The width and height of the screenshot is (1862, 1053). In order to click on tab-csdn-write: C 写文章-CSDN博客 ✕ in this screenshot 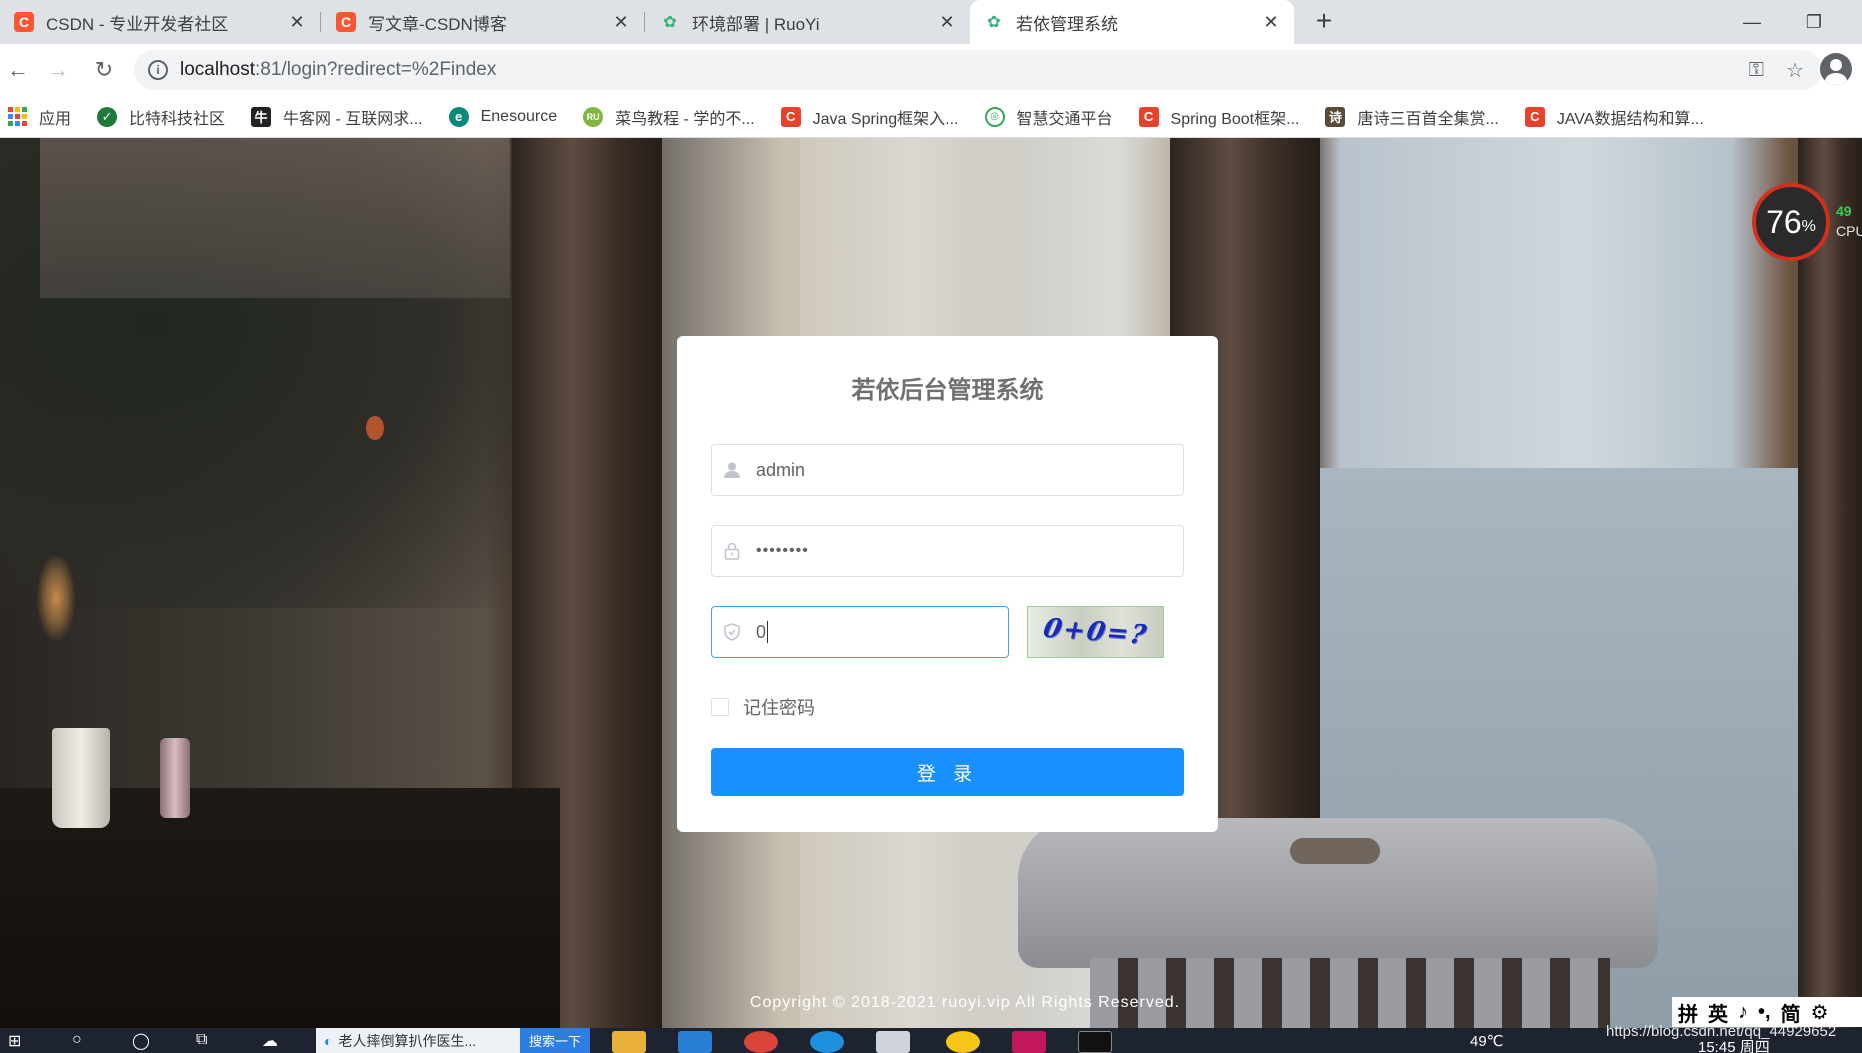, I will do `click(483, 22)`.